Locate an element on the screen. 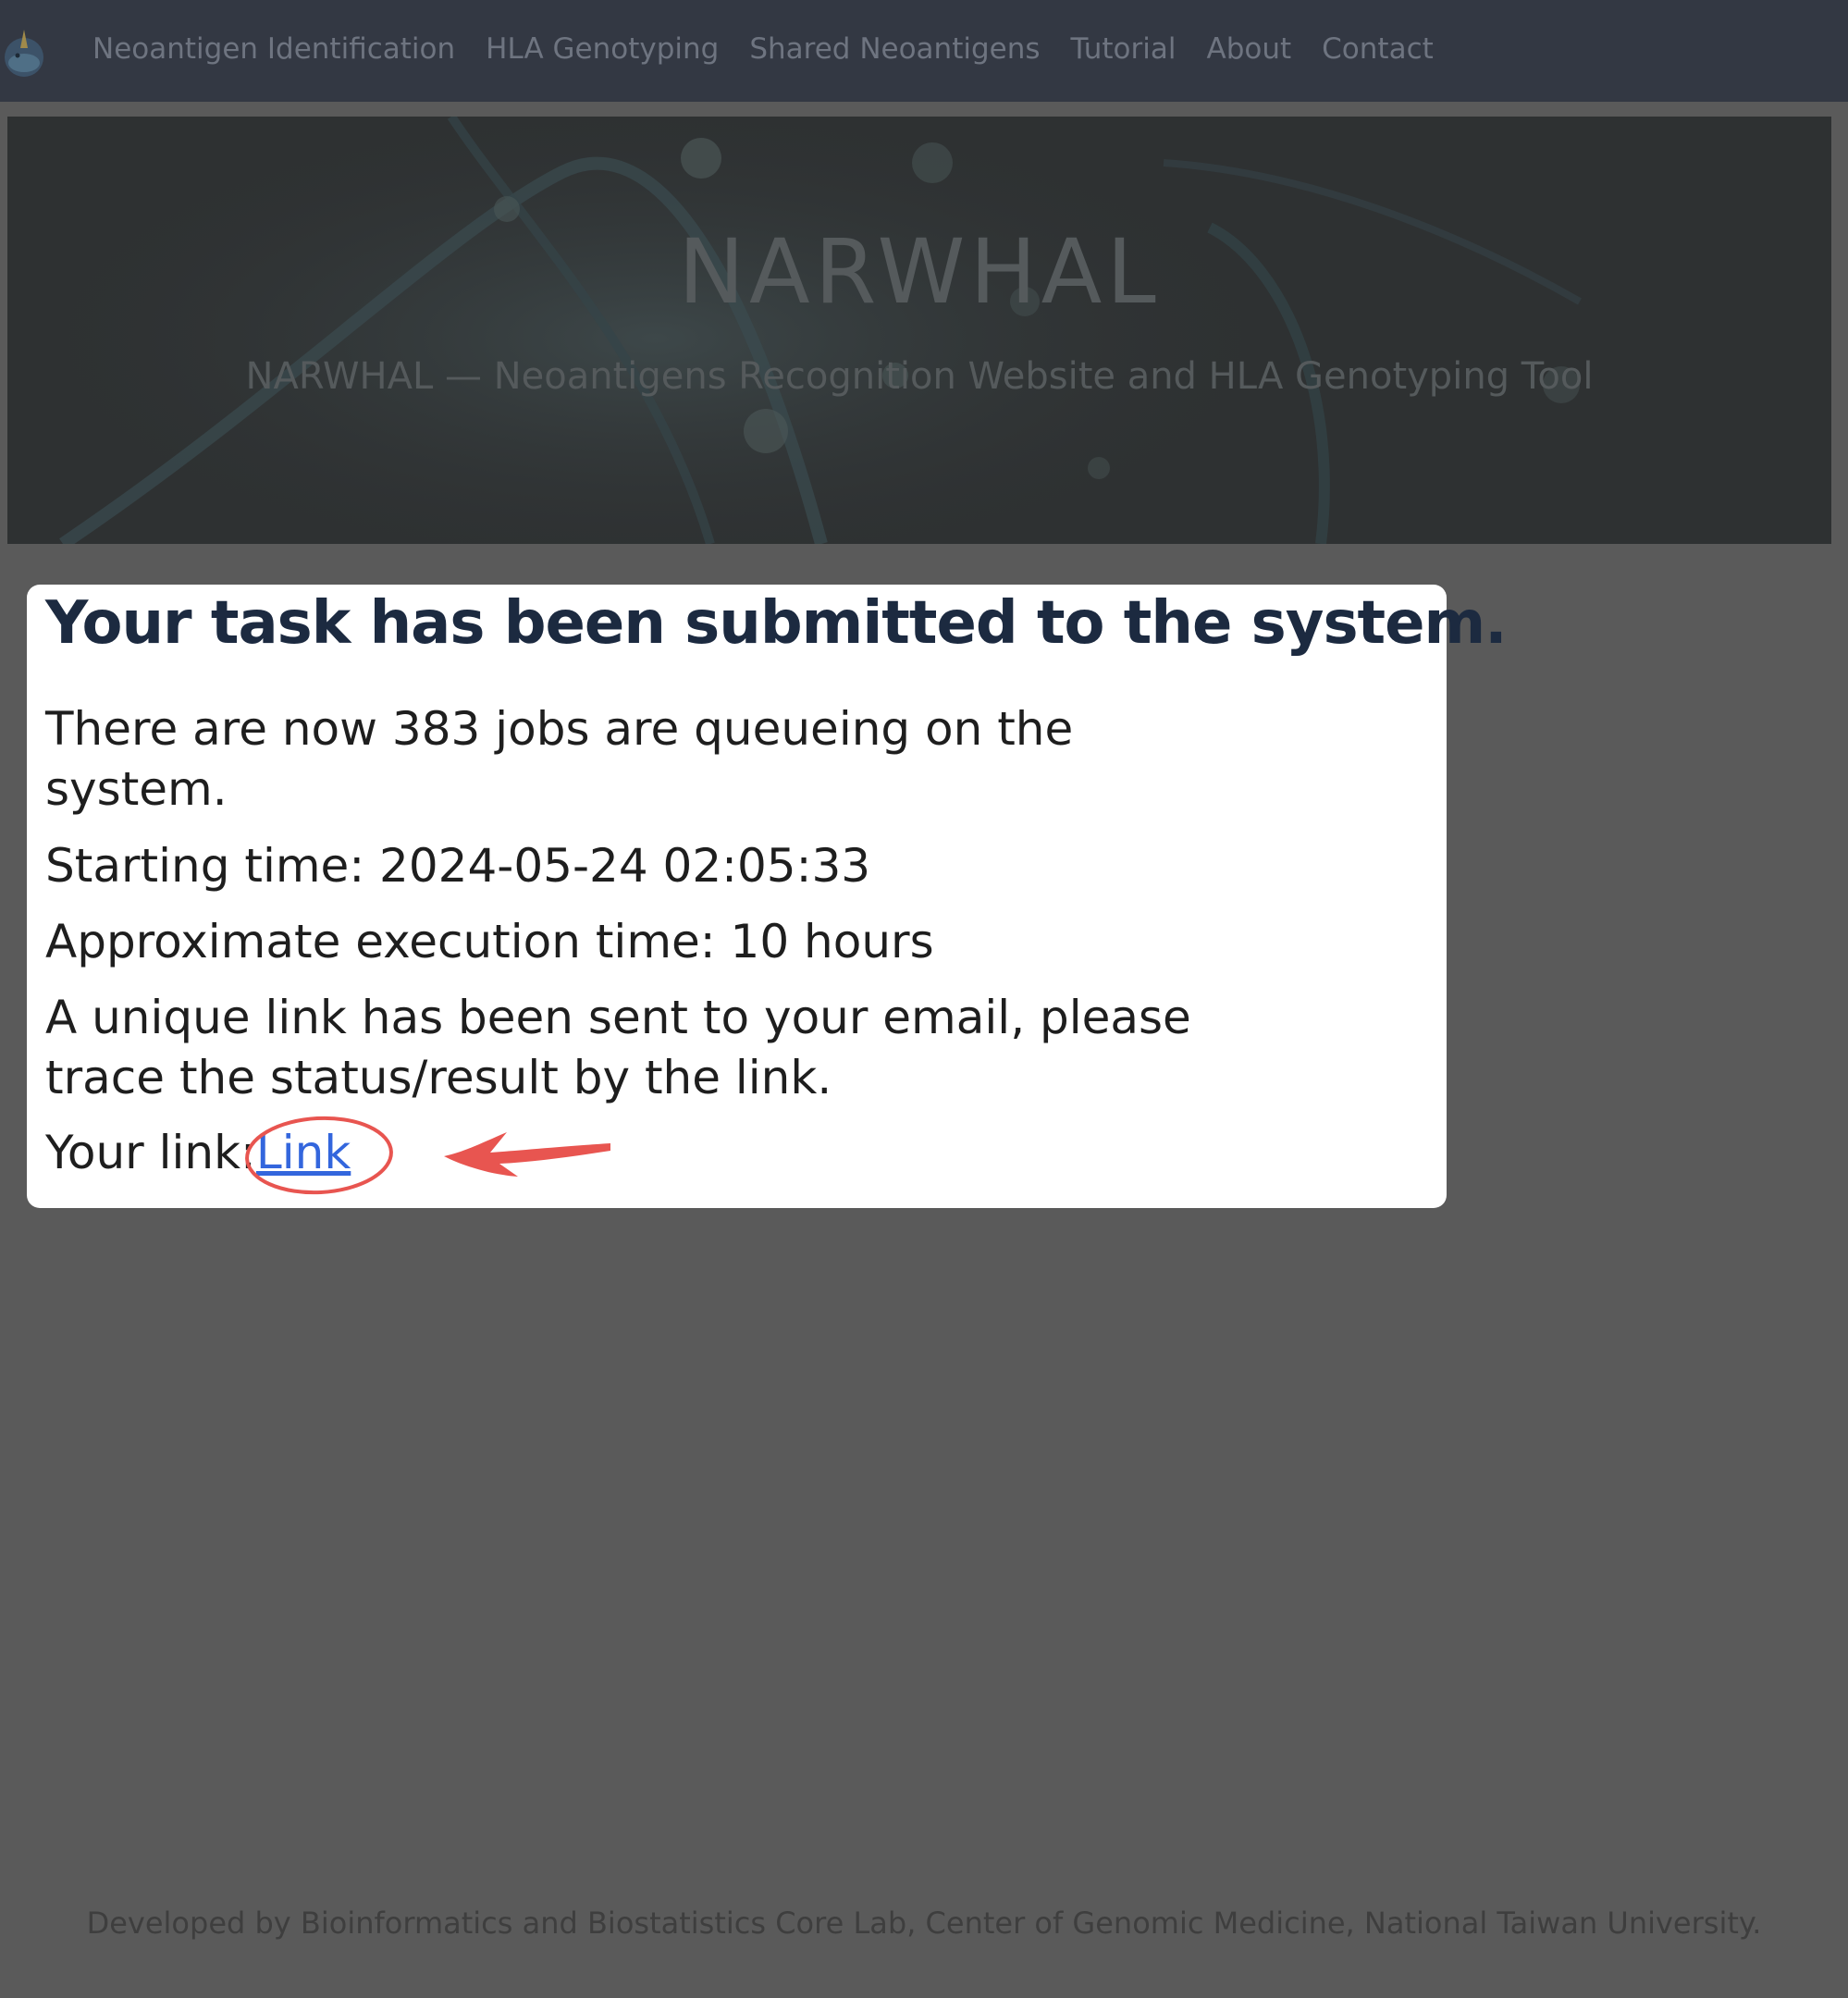 The height and width of the screenshot is (1998, 1848). annotation-circle is located at coordinates (319, 1155).